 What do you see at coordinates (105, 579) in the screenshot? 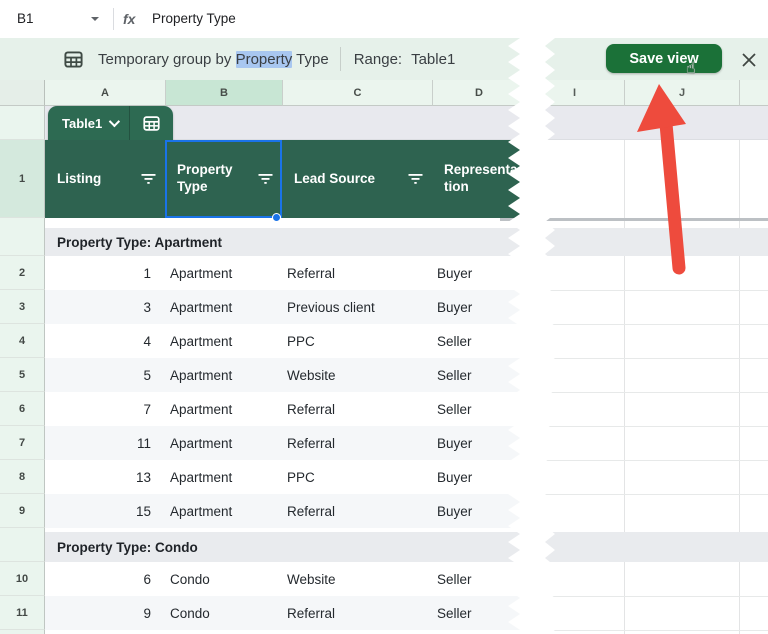
I see `cell-listing: 6` at bounding box center [105, 579].